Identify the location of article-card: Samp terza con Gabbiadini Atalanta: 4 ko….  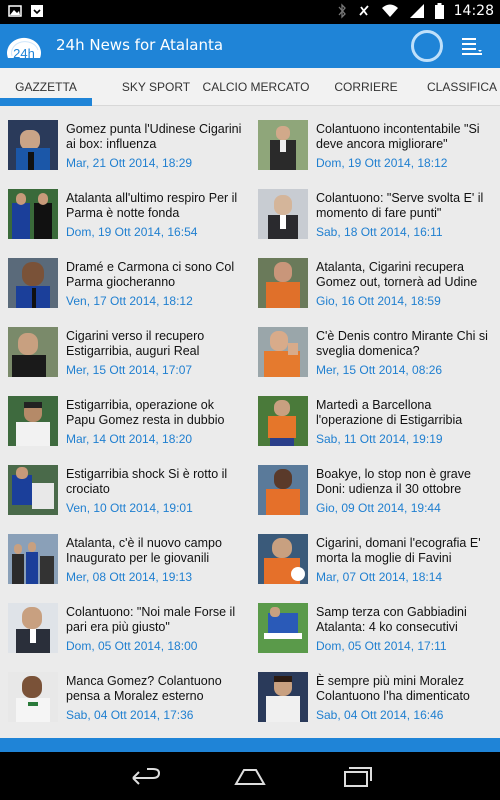
(375, 629).